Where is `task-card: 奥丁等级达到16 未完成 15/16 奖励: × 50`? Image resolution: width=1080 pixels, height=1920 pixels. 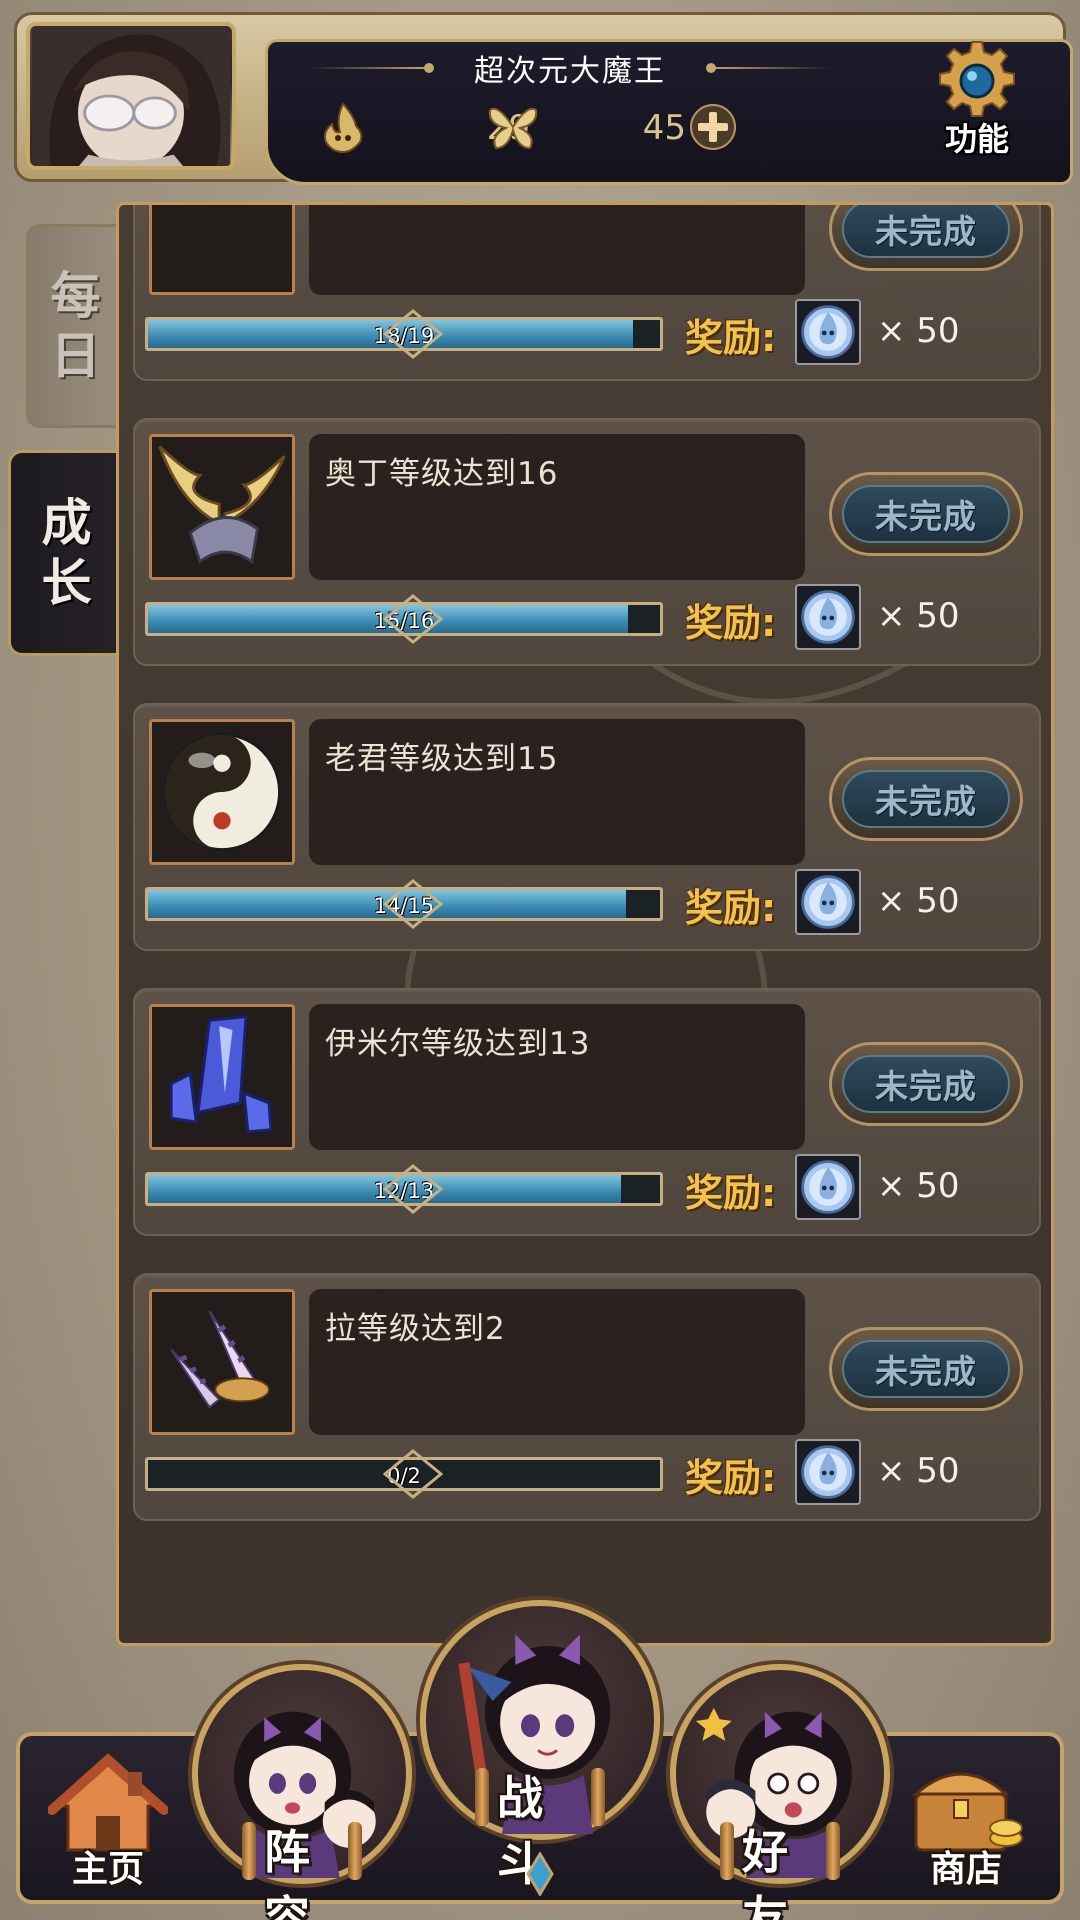 task-card: 奥丁等级达到16 未完成 15/16 奖励: × 50 is located at coordinates (587, 542).